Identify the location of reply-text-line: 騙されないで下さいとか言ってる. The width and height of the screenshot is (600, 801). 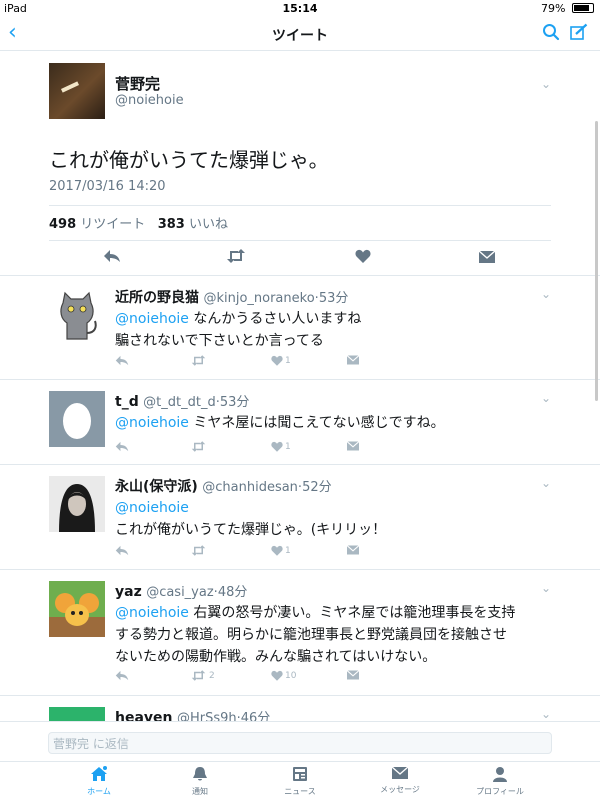
(219, 341).